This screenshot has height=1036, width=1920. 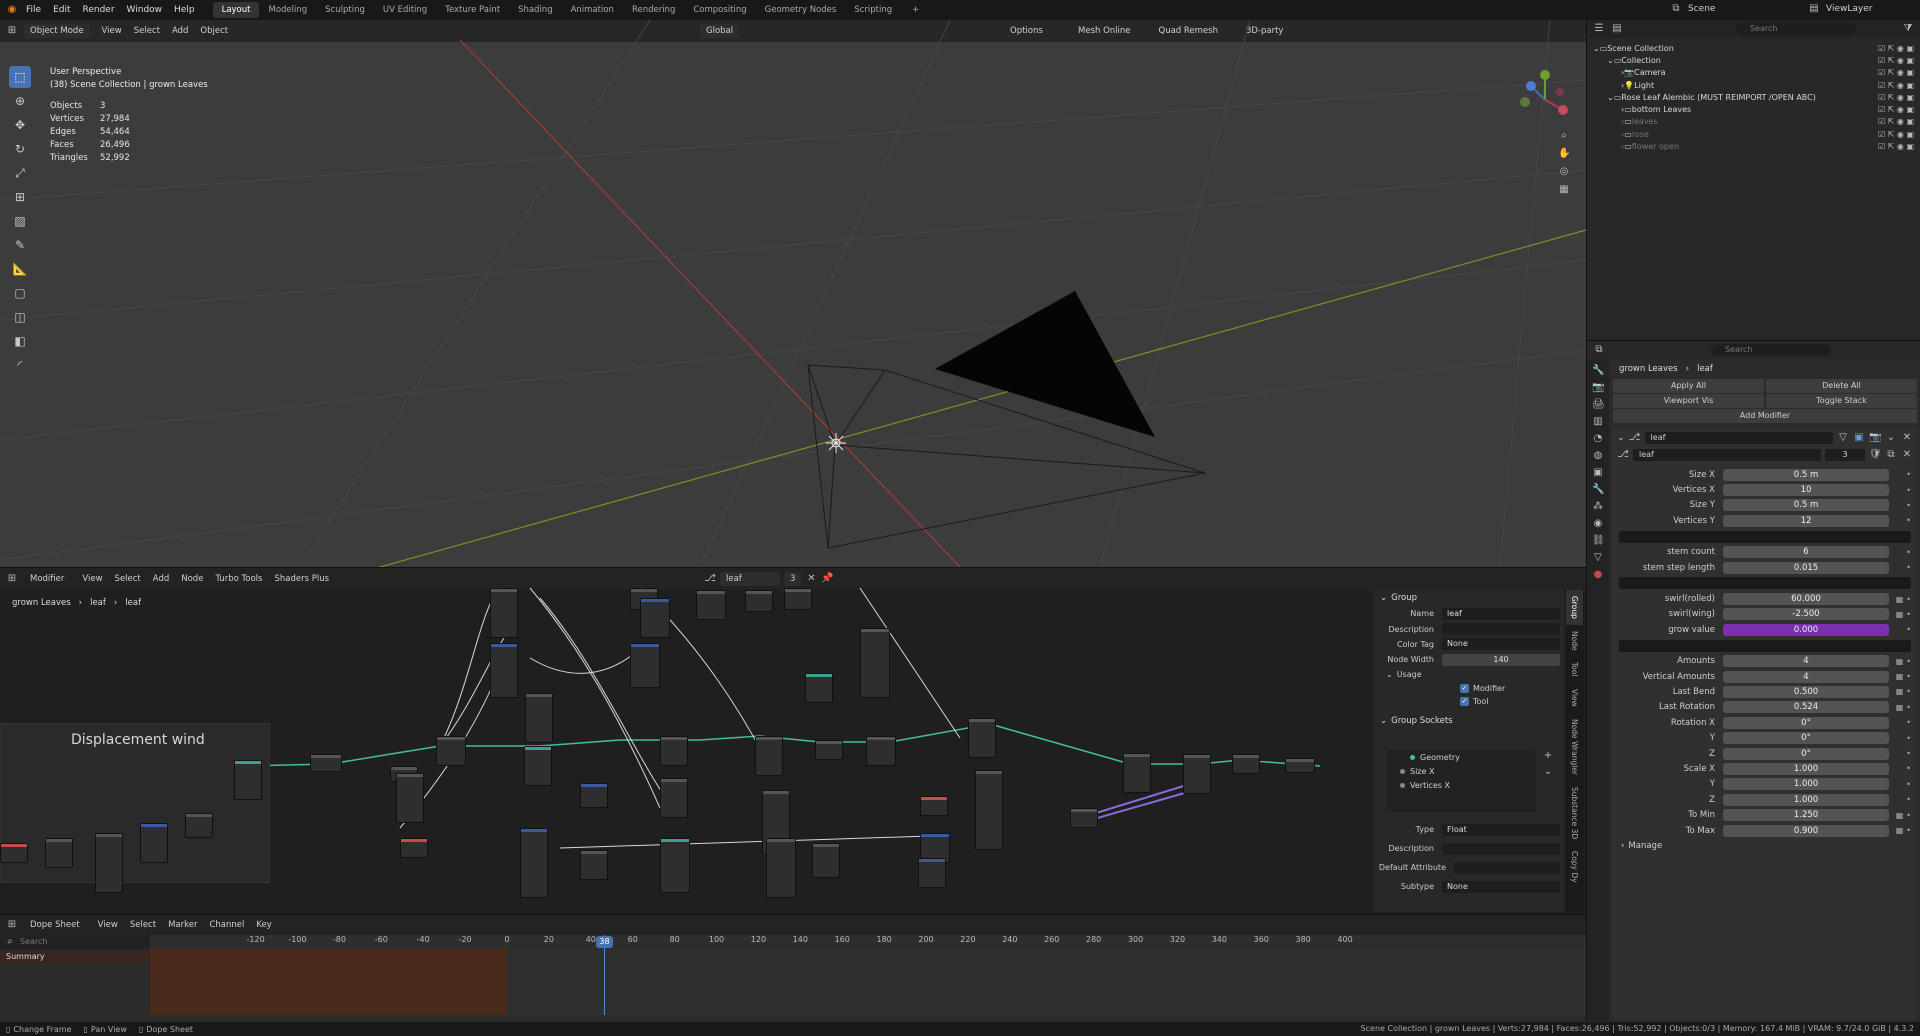 I want to click on workspace-tab-shading: Shading, so click(x=535, y=10).